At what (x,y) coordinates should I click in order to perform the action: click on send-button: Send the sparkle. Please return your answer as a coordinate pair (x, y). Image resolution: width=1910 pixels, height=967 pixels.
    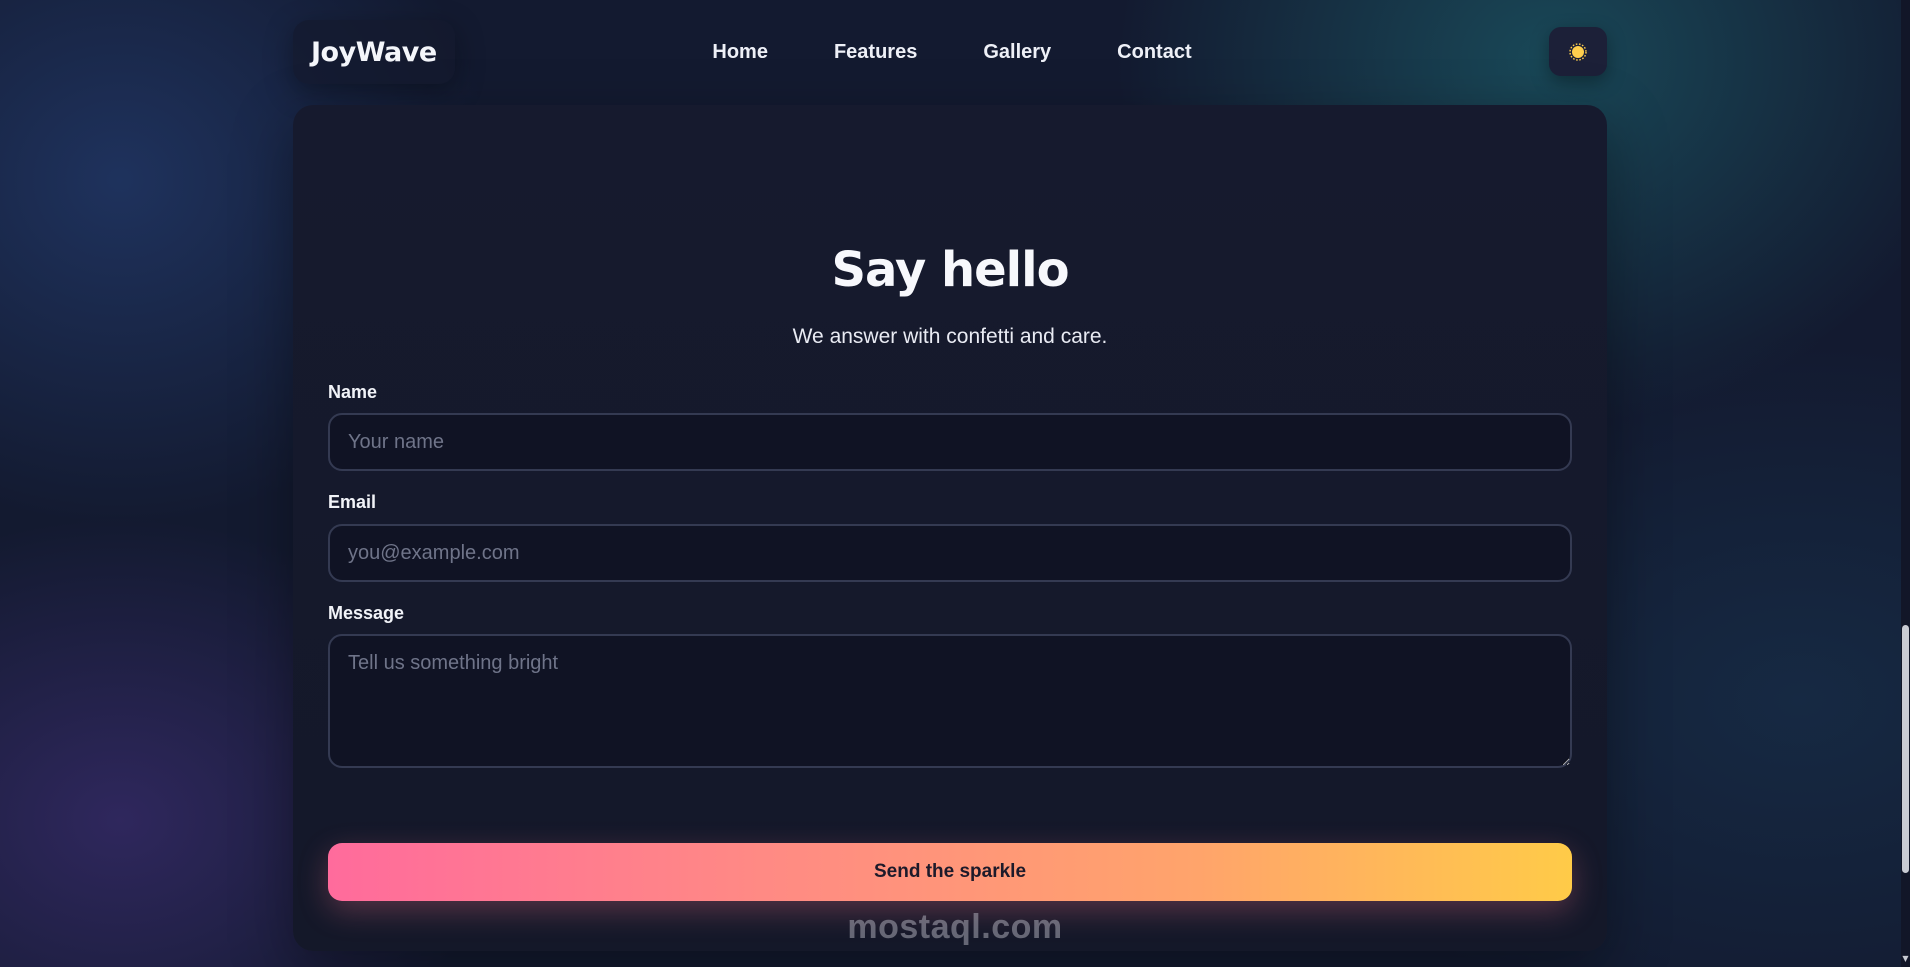
    Looking at the image, I should click on (950, 872).